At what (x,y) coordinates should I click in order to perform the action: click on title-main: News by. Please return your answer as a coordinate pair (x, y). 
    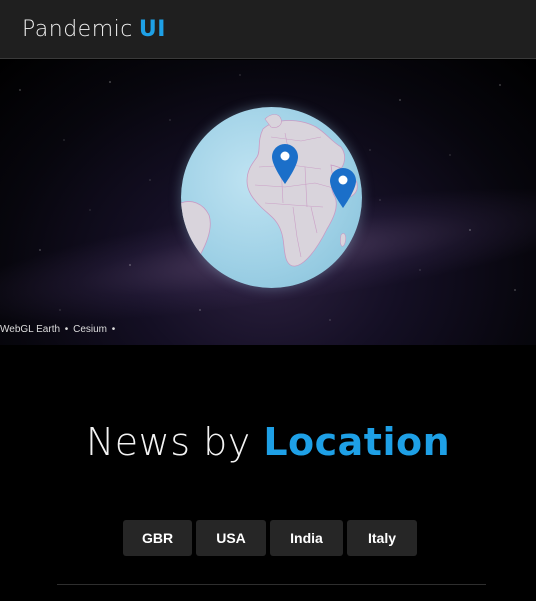
    Looking at the image, I should click on (168, 442).